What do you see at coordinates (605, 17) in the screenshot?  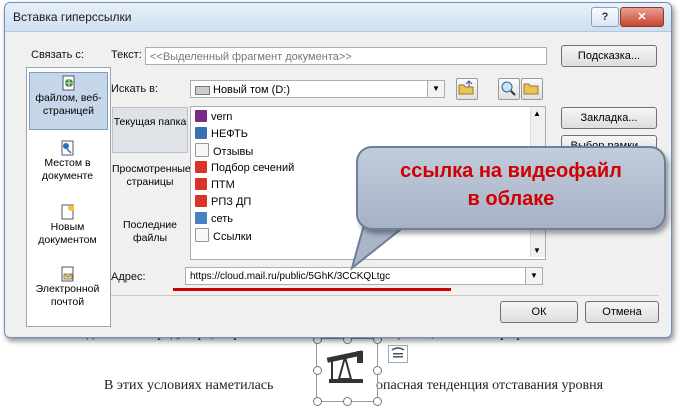 I see `help-button: ?` at bounding box center [605, 17].